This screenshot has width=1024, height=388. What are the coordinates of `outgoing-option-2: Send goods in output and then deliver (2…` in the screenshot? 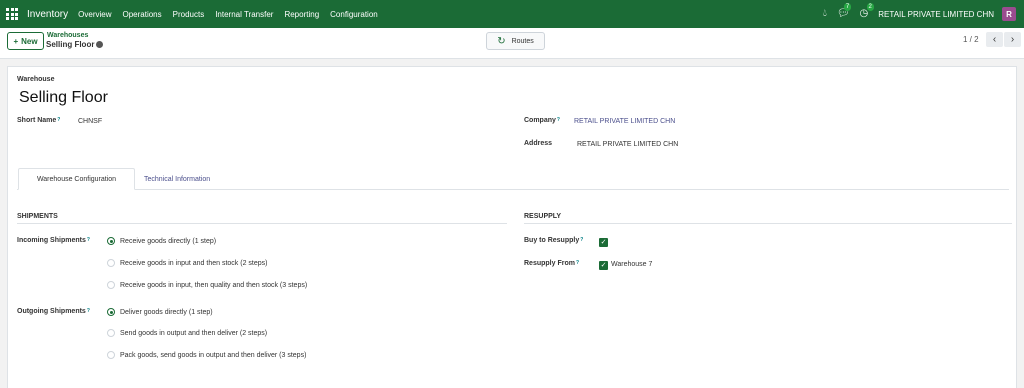 It's located at (187, 333).